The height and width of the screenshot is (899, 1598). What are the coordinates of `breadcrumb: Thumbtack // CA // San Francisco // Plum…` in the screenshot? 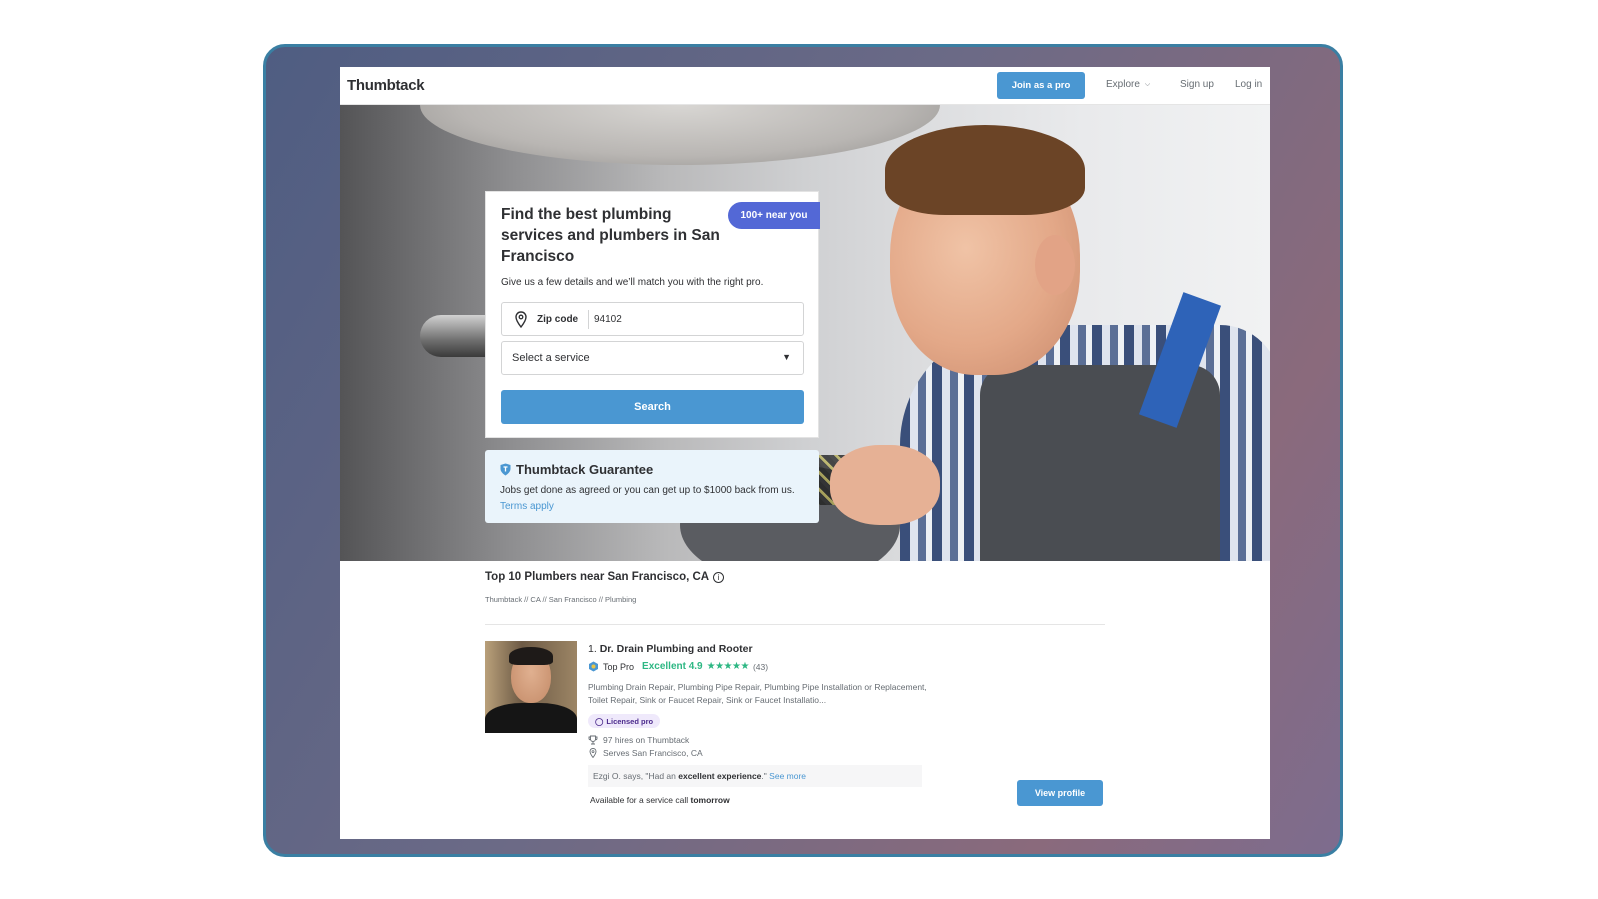 It's located at (560, 599).